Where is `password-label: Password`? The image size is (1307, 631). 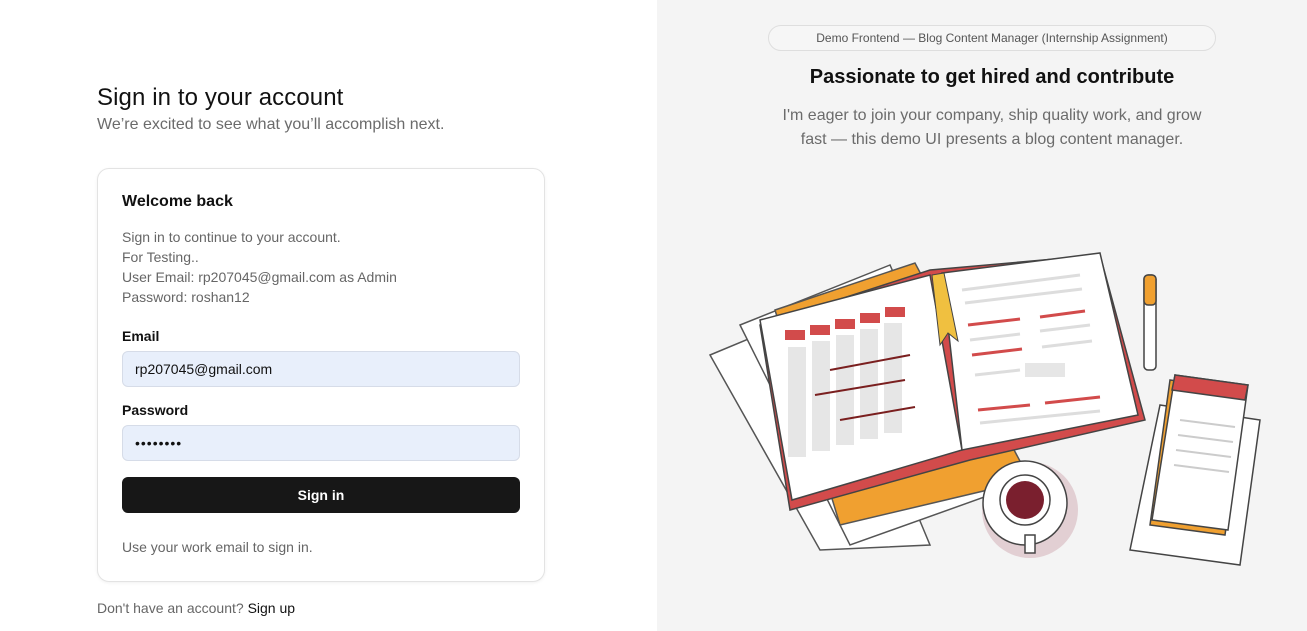
password-label: Password is located at coordinates (155, 410).